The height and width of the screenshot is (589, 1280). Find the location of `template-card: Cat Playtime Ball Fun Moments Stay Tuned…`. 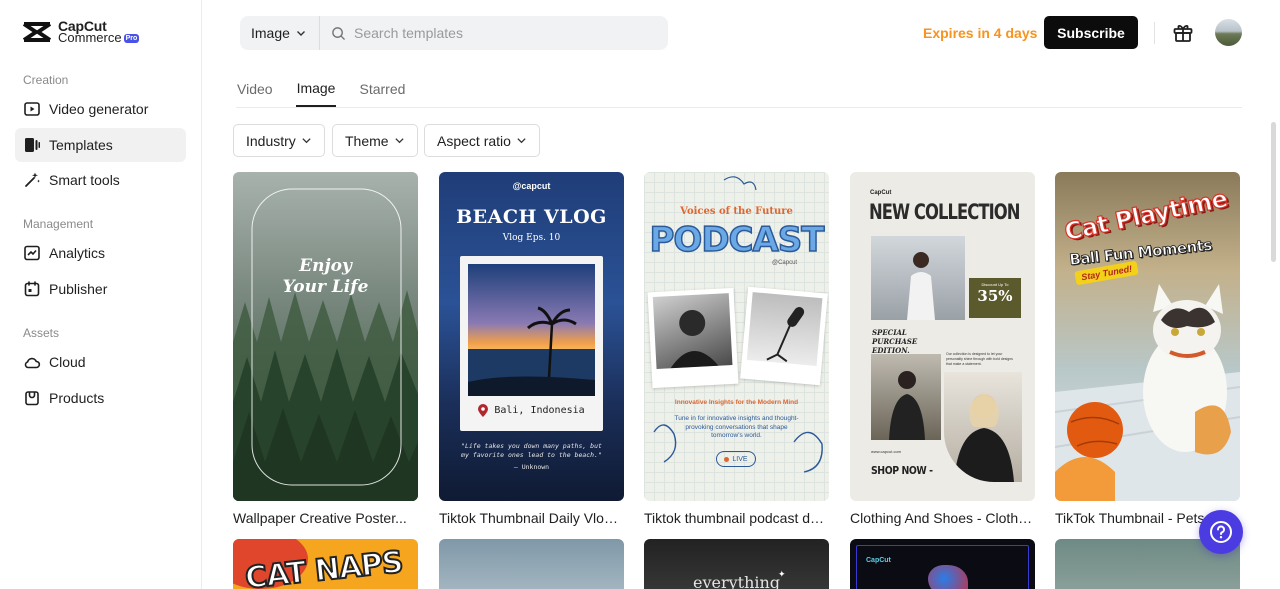

template-card: Cat Playtime Ball Fun Moments Stay Tuned… is located at coordinates (1147, 349).